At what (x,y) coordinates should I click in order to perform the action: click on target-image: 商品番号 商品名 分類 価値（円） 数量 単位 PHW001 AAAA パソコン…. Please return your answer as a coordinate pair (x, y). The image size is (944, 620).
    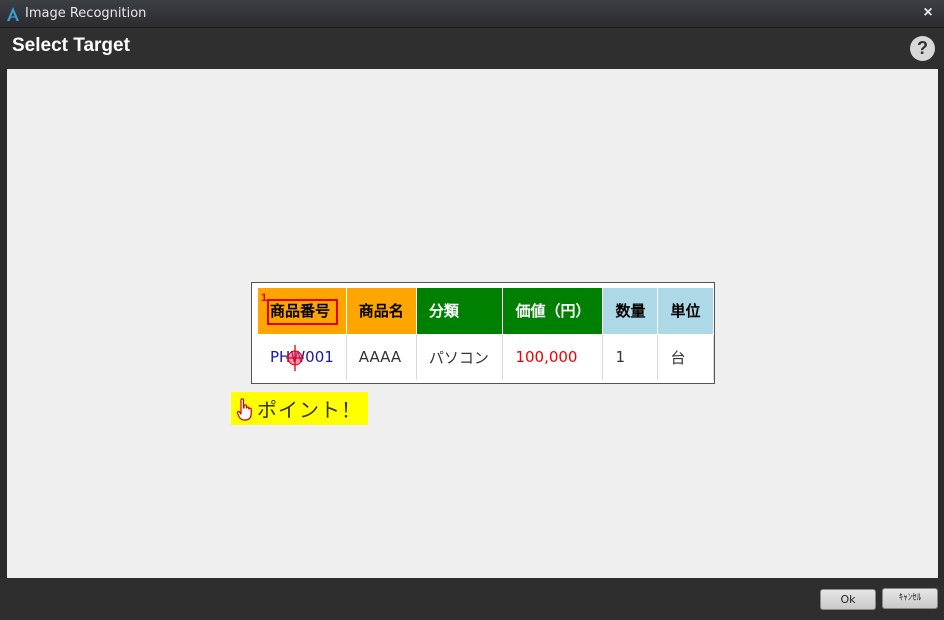
    Looking at the image, I should click on (483, 333).